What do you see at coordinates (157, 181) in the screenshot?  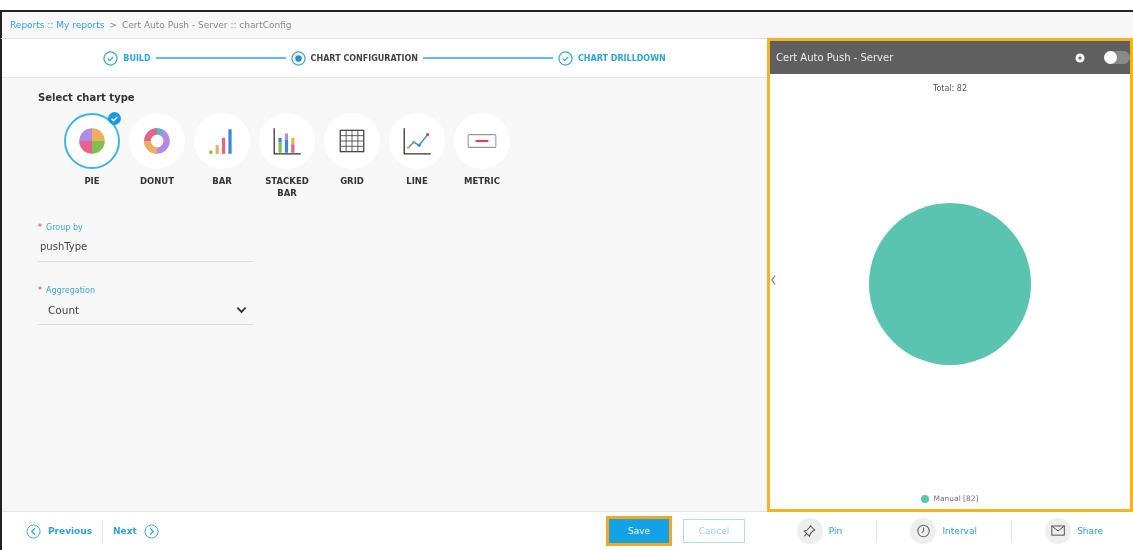 I see `chart-type-label: DONUT` at bounding box center [157, 181].